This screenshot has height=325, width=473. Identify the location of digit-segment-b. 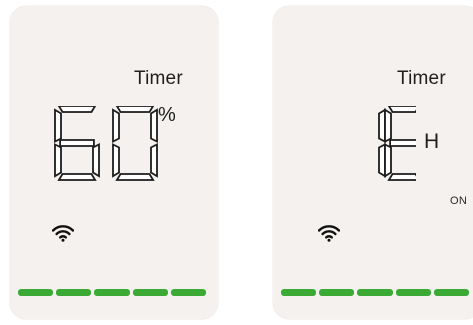
(154, 125).